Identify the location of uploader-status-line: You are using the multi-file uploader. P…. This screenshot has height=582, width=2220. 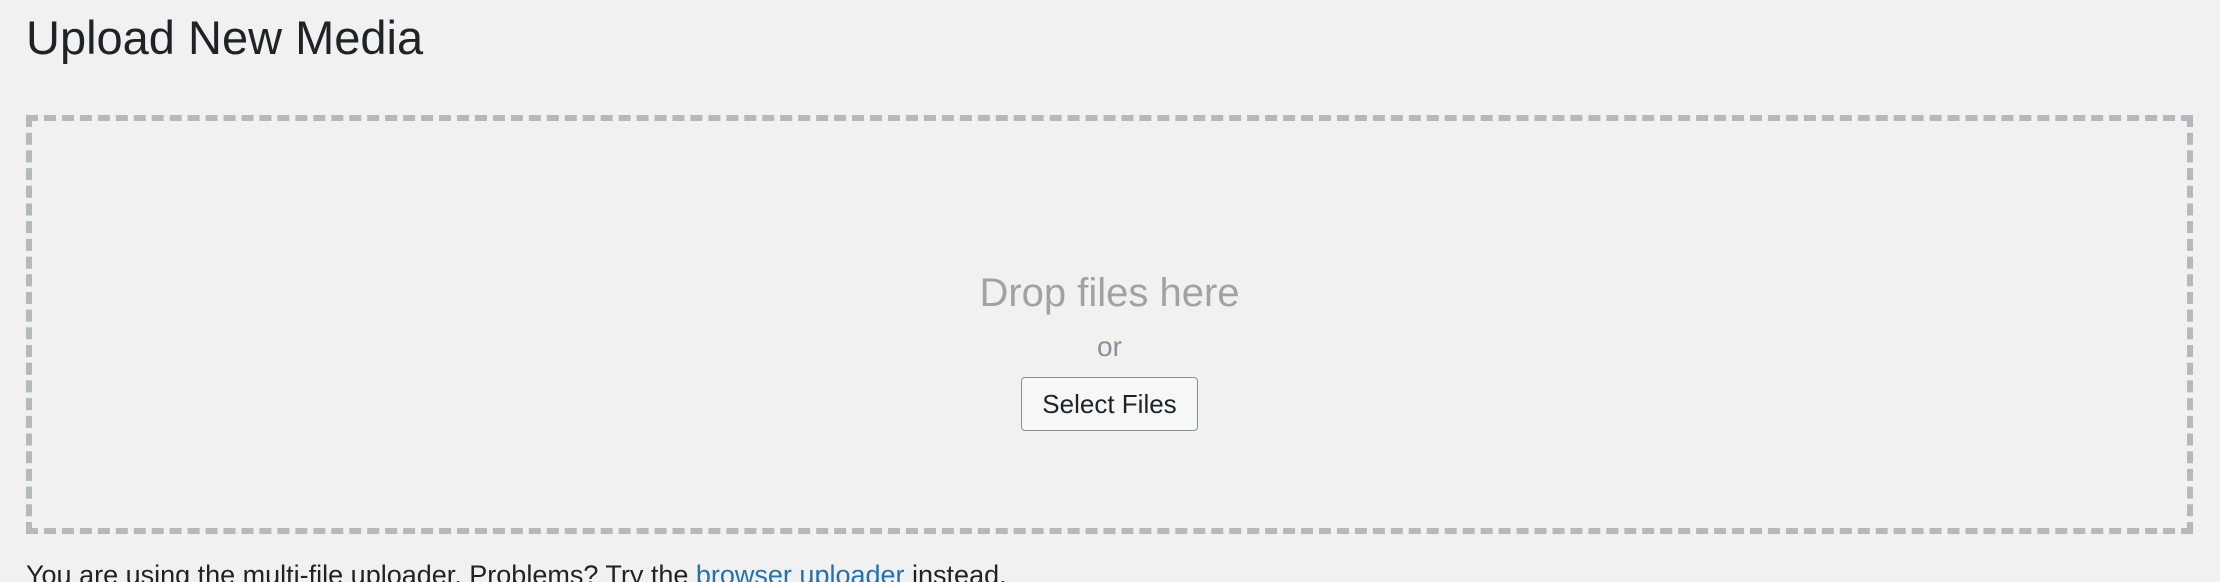
(516, 569).